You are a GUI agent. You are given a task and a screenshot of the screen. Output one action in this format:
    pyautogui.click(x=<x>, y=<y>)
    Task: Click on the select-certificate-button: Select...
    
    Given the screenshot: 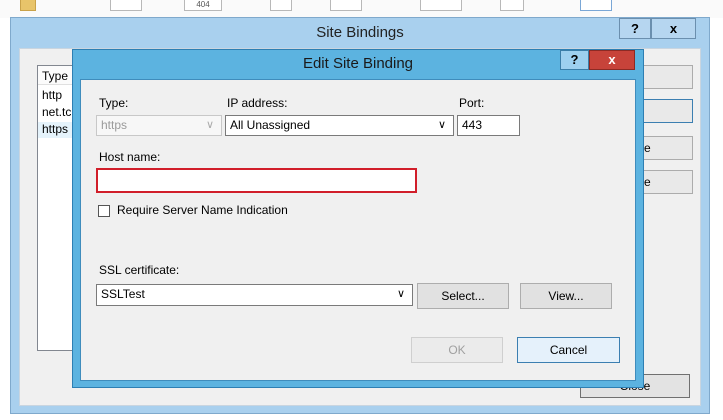 What is the action you would take?
    pyautogui.click(x=463, y=296)
    